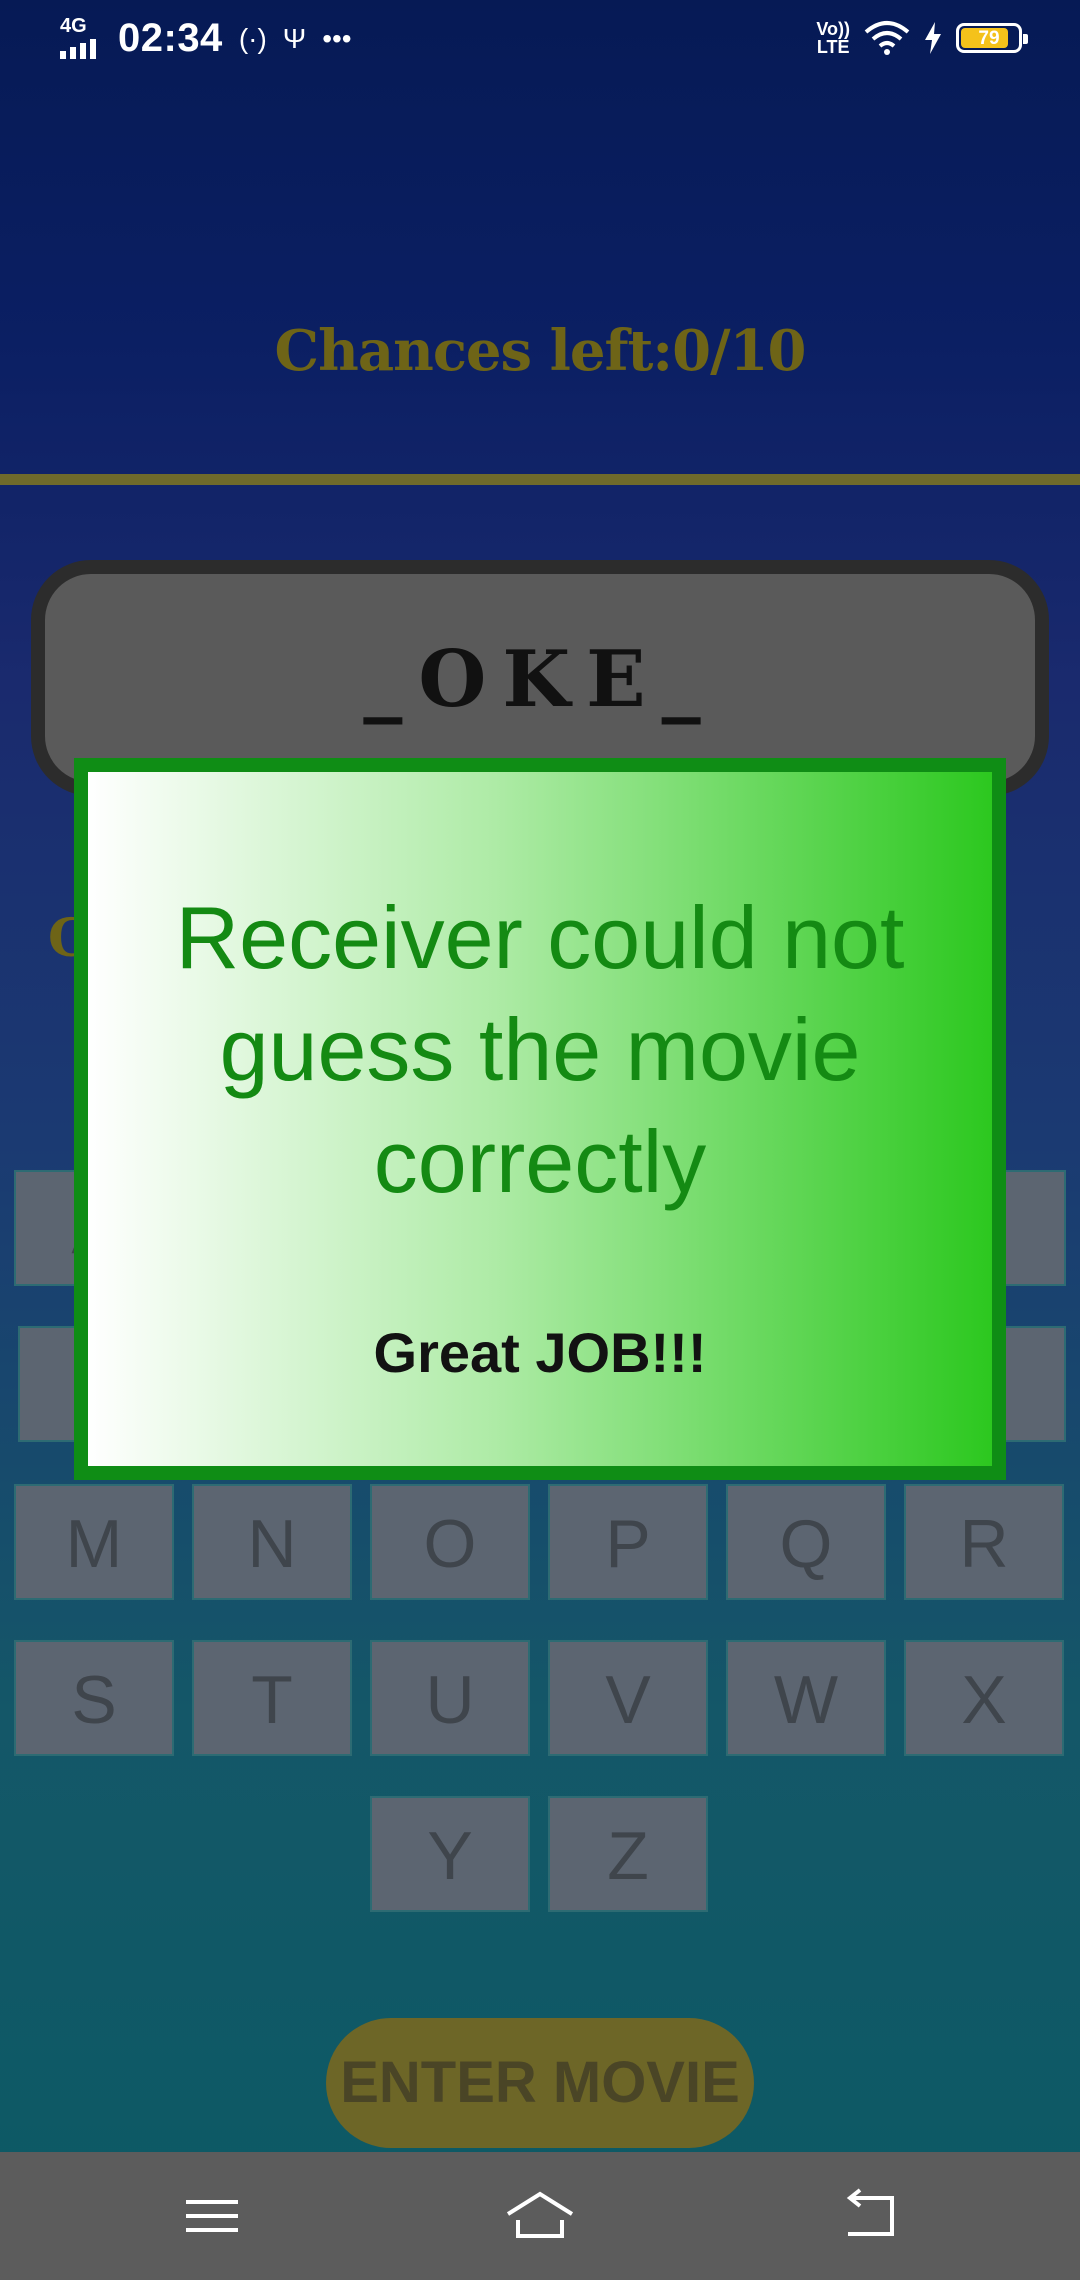 The height and width of the screenshot is (2280, 1080). I want to click on more-dots-icon: •••, so click(337, 38).